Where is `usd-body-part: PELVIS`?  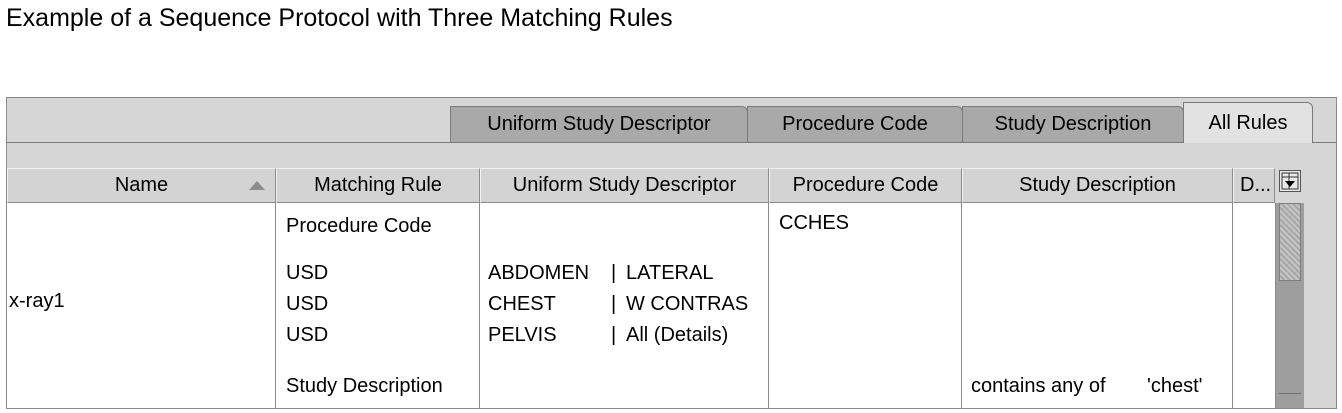
usd-body-part: PELVIS is located at coordinates (522, 335).